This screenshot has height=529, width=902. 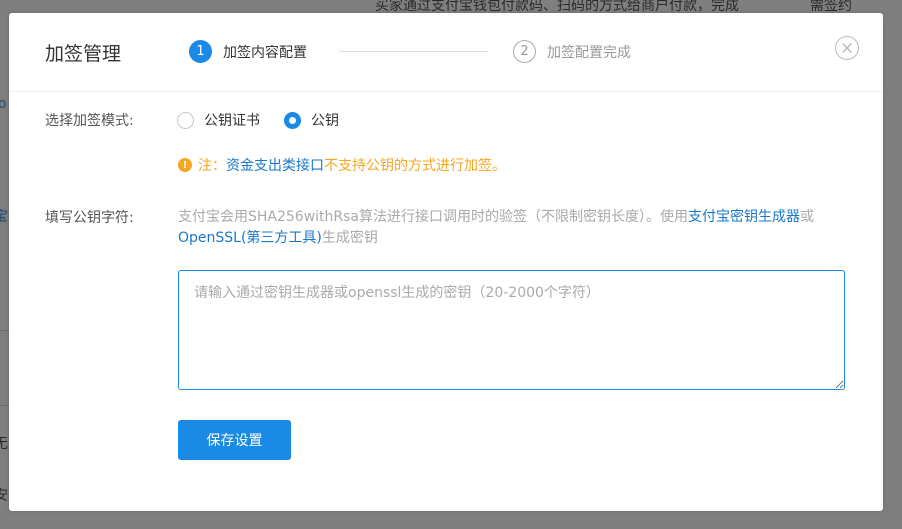 What do you see at coordinates (185, 165) in the screenshot?
I see `warning-icon: !` at bounding box center [185, 165].